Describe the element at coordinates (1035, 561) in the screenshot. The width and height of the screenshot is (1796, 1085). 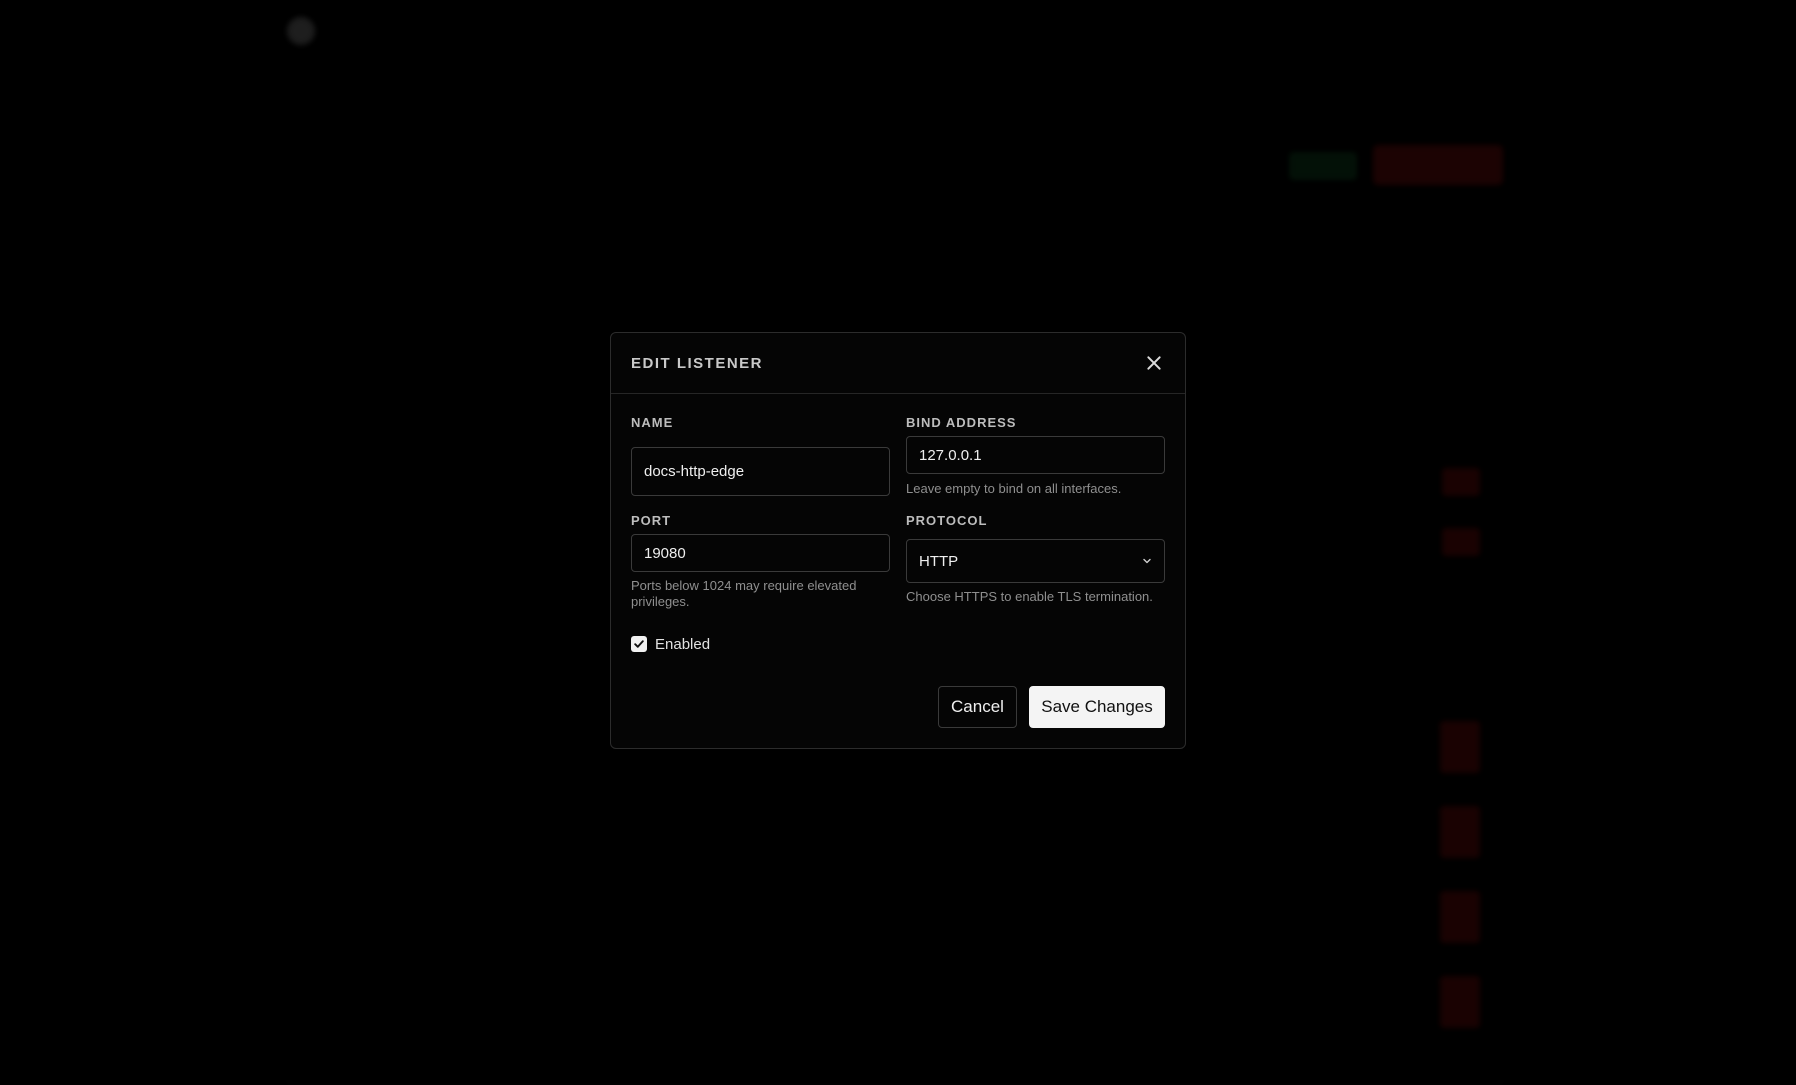
I see `protocol-select: HTTP` at that location.